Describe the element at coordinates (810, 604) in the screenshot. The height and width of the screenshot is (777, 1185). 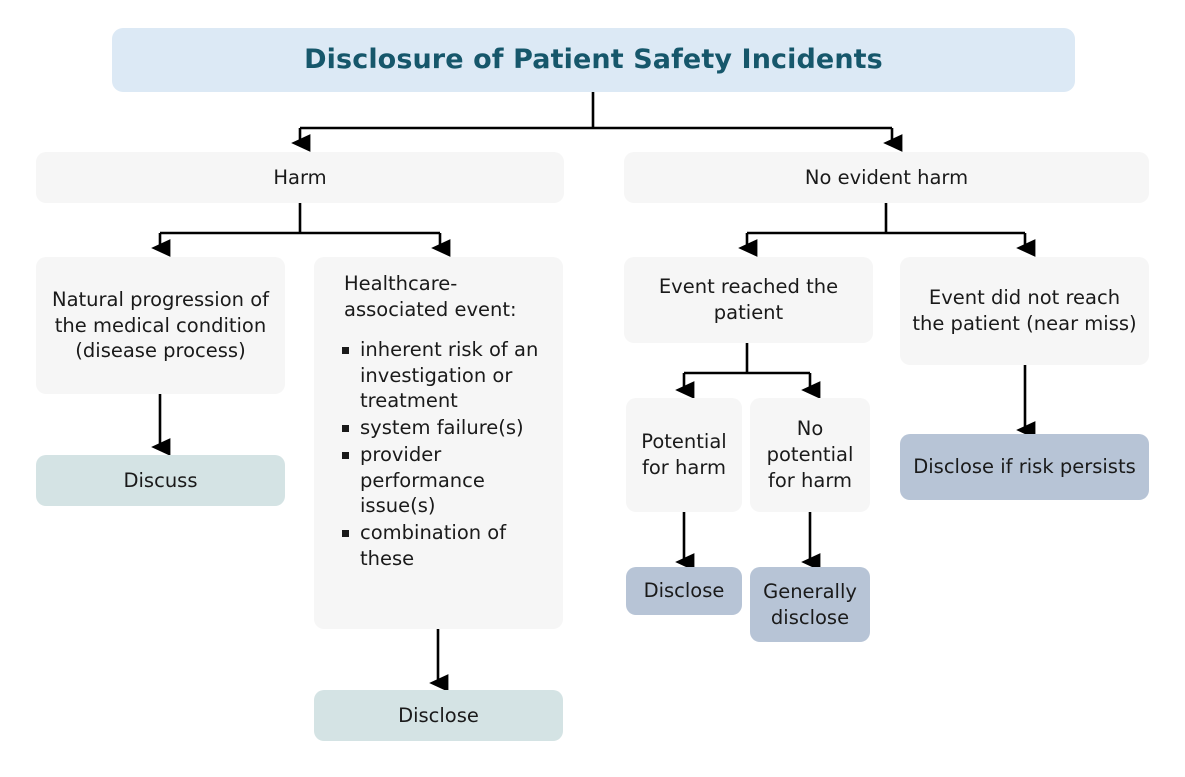
I see `node-generally-disclose: Generally disclose` at that location.